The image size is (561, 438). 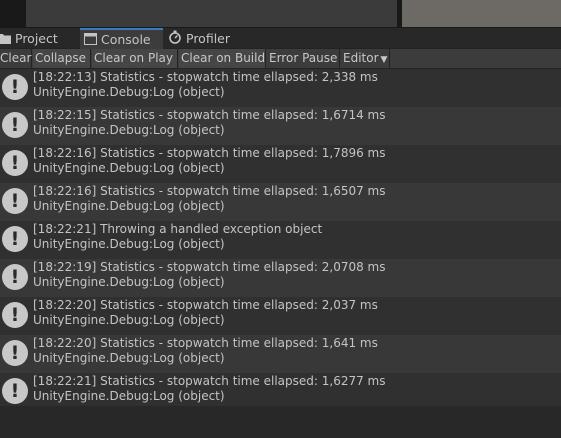 I want to click on collapse-toggle: Collapse, so click(x=62, y=58).